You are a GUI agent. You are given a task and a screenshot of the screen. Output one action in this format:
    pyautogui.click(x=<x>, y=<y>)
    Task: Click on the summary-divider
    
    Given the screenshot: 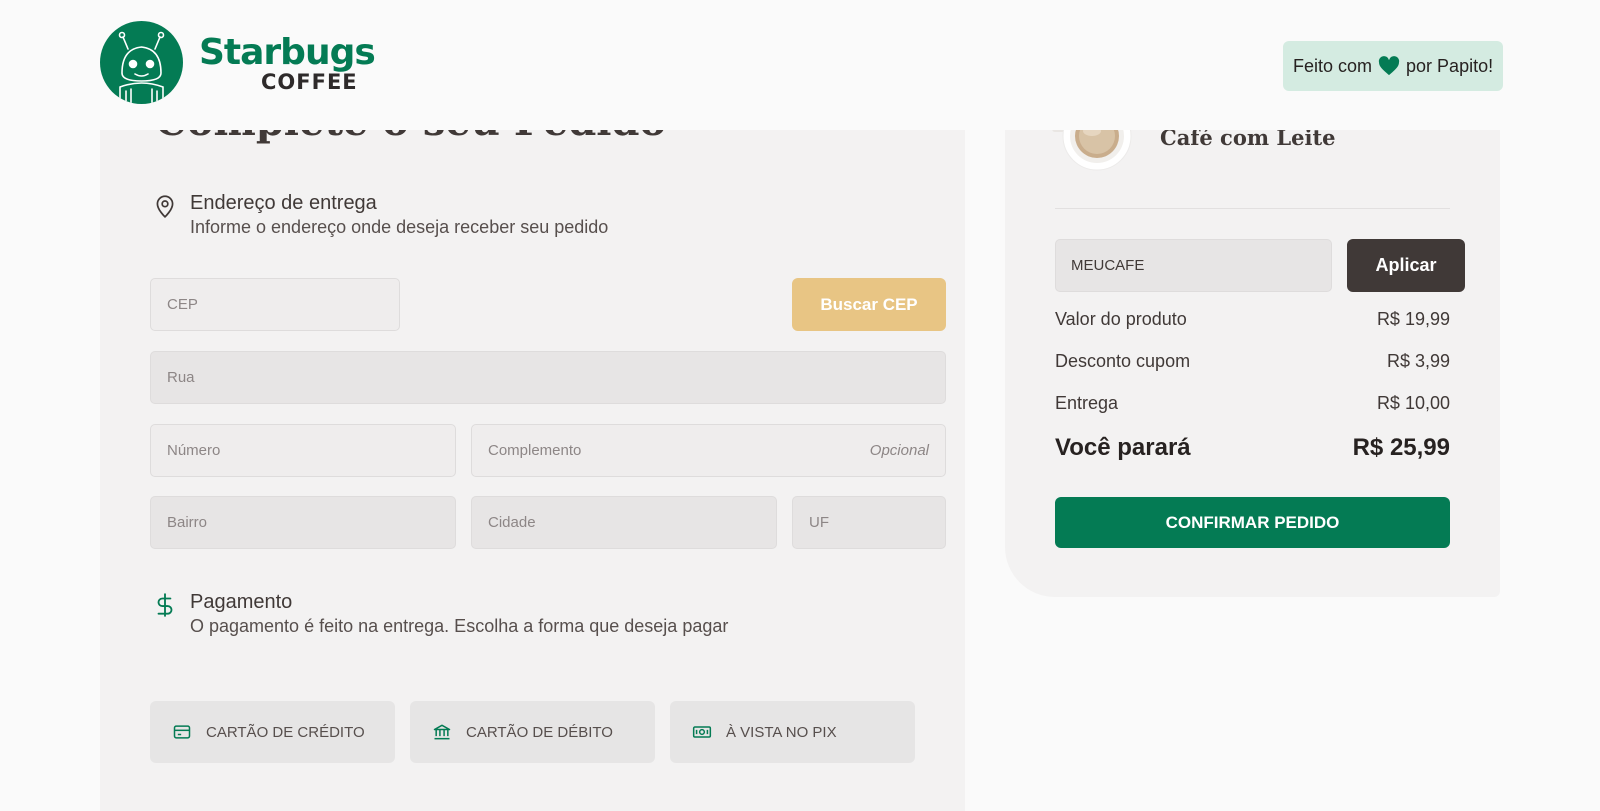 What is the action you would take?
    pyautogui.click(x=1252, y=208)
    